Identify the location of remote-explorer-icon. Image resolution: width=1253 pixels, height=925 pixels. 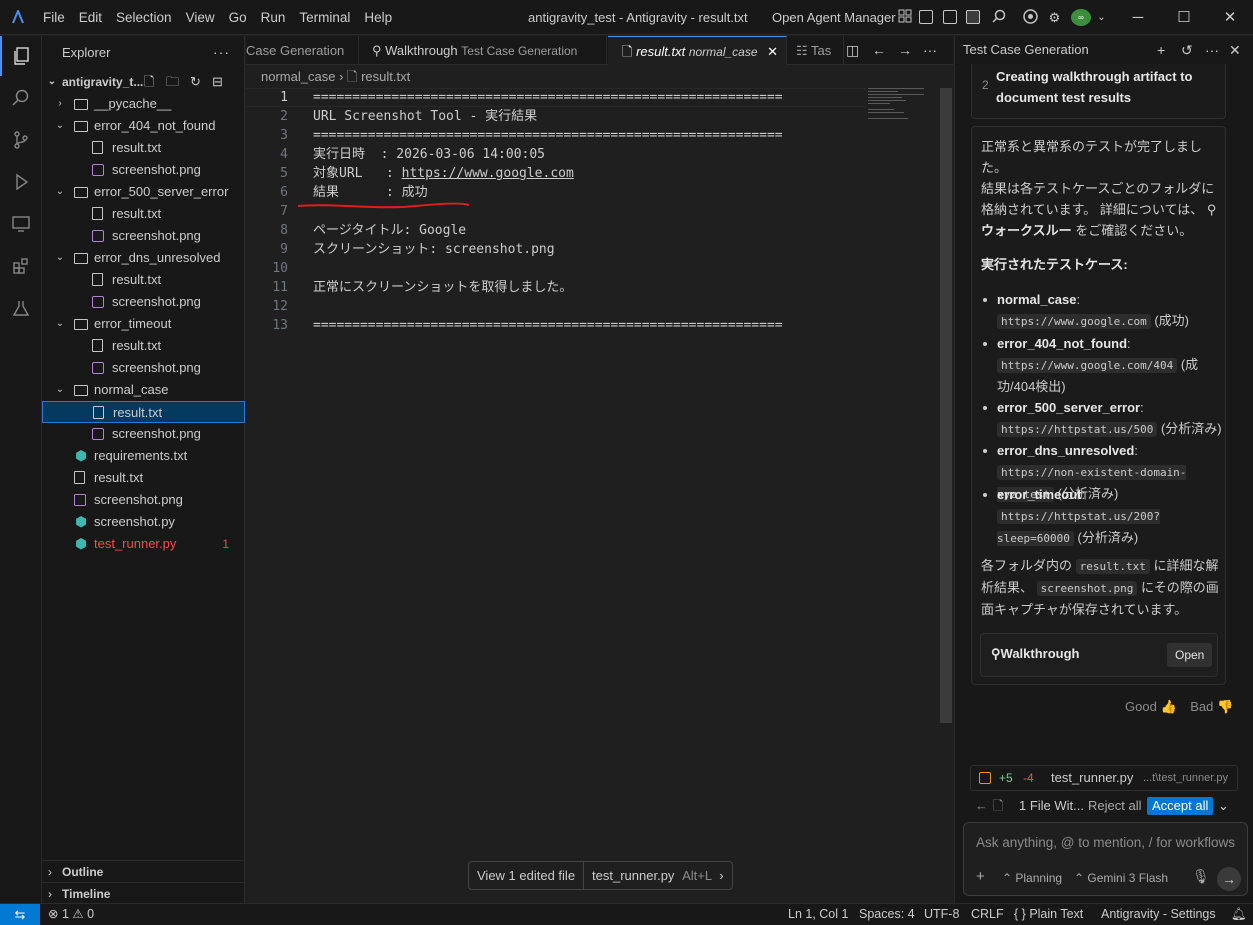
(21, 224).